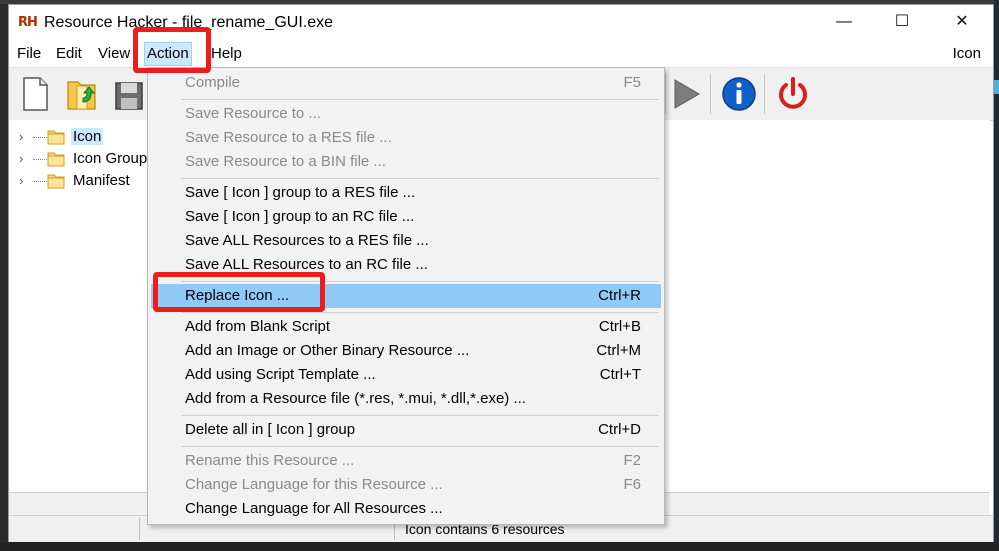 This screenshot has height=551, width=999. I want to click on minimize-button: —, so click(844, 22).